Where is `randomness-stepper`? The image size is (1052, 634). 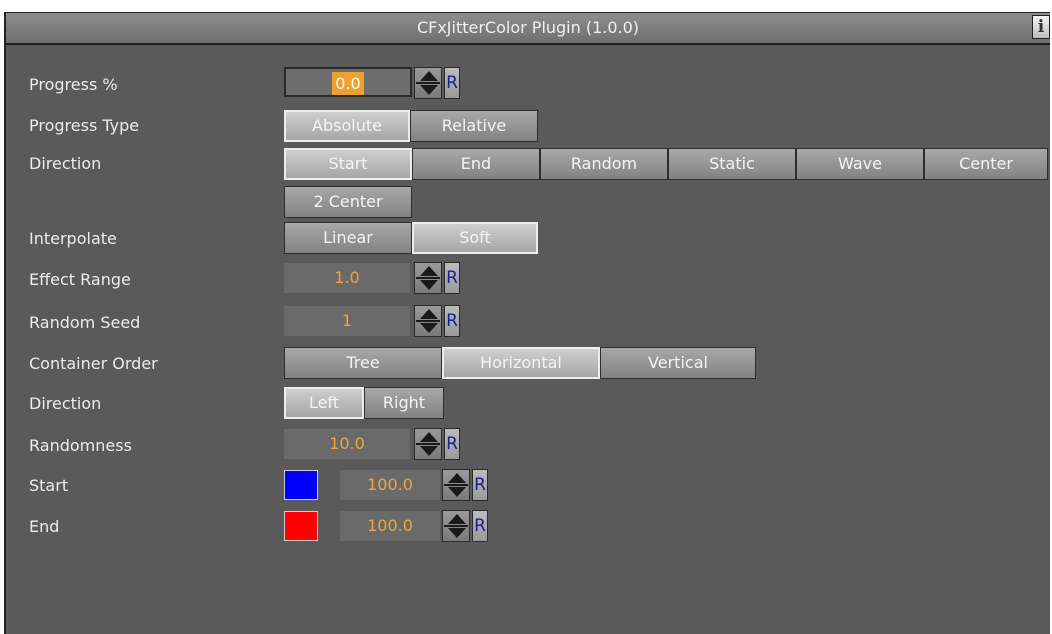
randomness-stepper is located at coordinates (428, 444).